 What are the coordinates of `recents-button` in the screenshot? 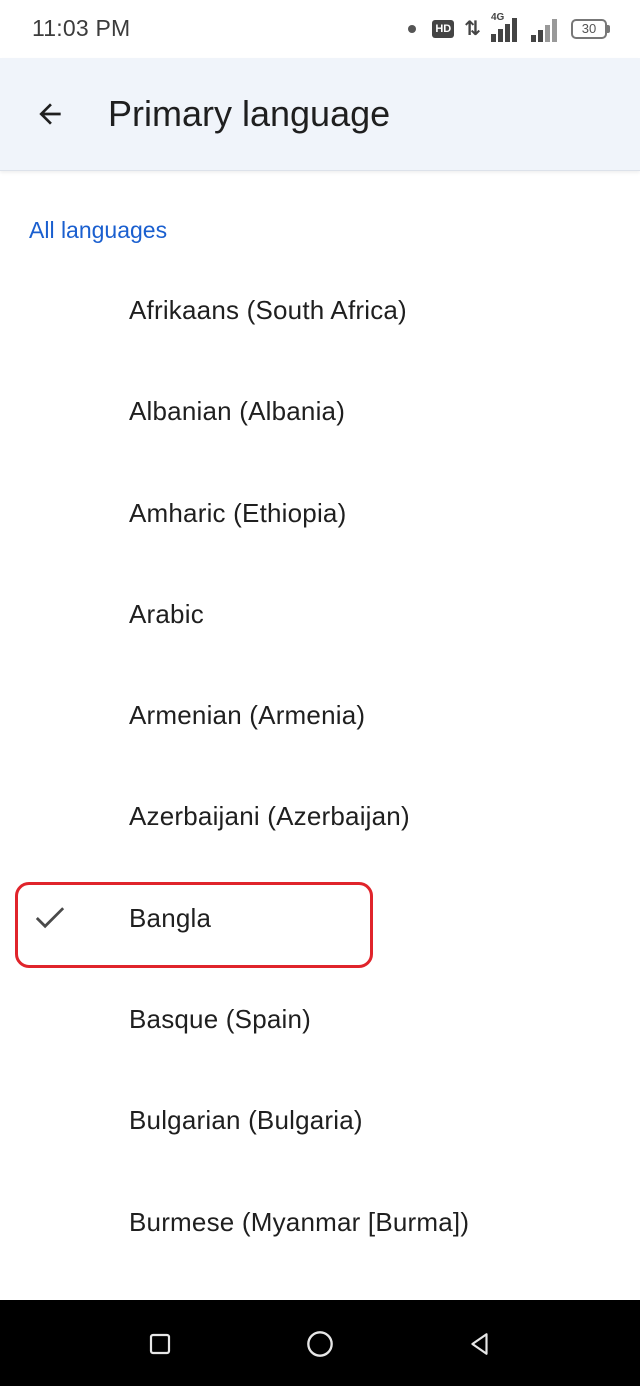 It's located at (160, 1344).